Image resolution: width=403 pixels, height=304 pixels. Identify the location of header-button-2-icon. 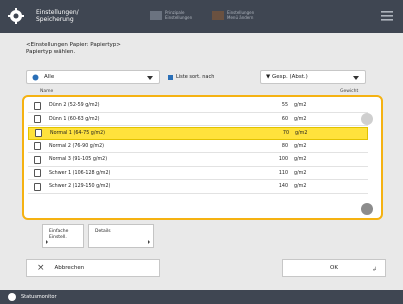
(218, 15).